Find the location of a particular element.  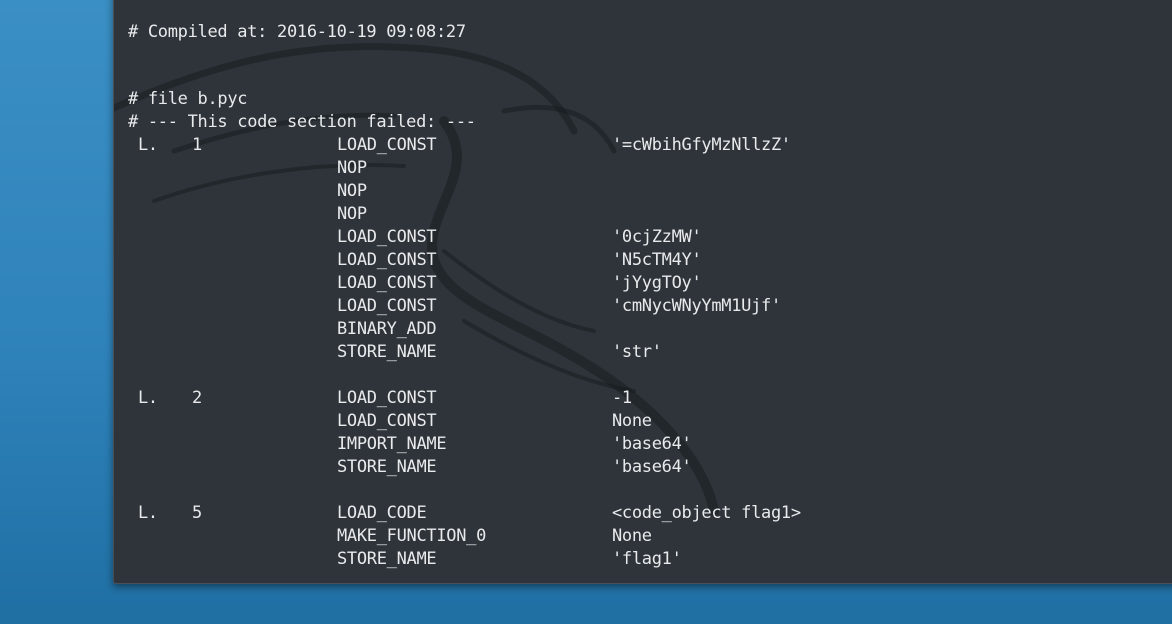

source-line-number: 5 is located at coordinates (197, 513).